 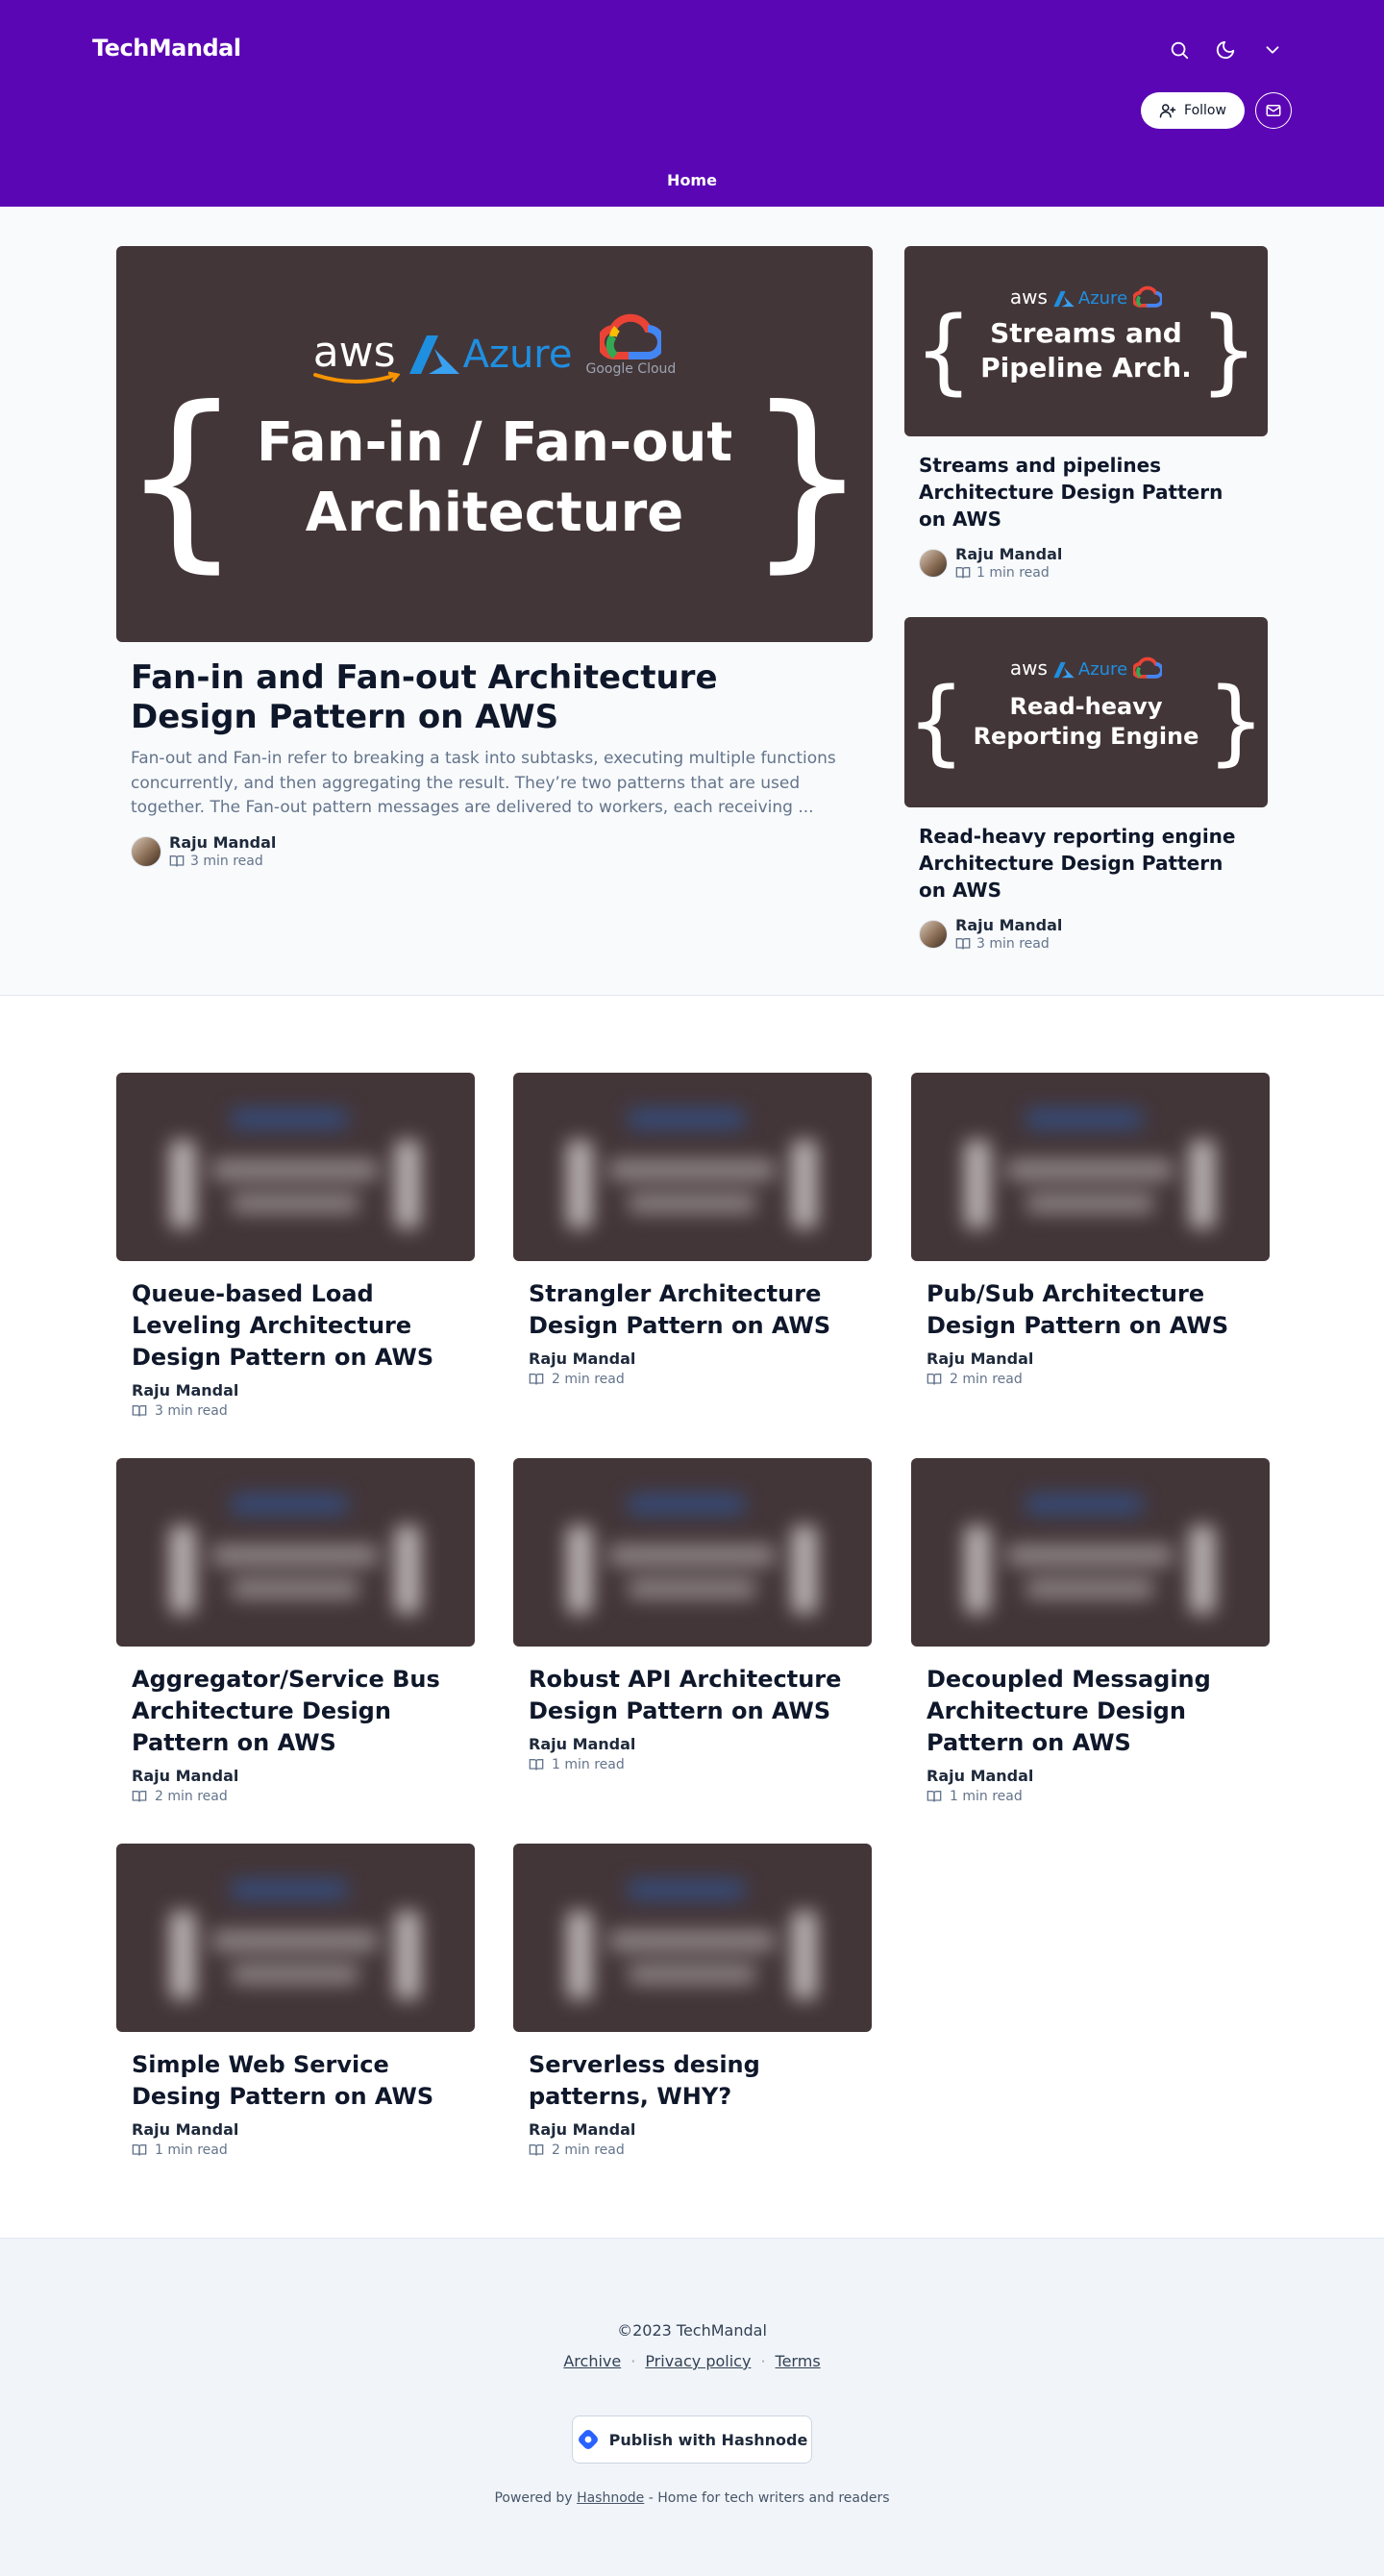 I want to click on copyright-text: ©2023 TechMandal, so click(x=692, y=2331).